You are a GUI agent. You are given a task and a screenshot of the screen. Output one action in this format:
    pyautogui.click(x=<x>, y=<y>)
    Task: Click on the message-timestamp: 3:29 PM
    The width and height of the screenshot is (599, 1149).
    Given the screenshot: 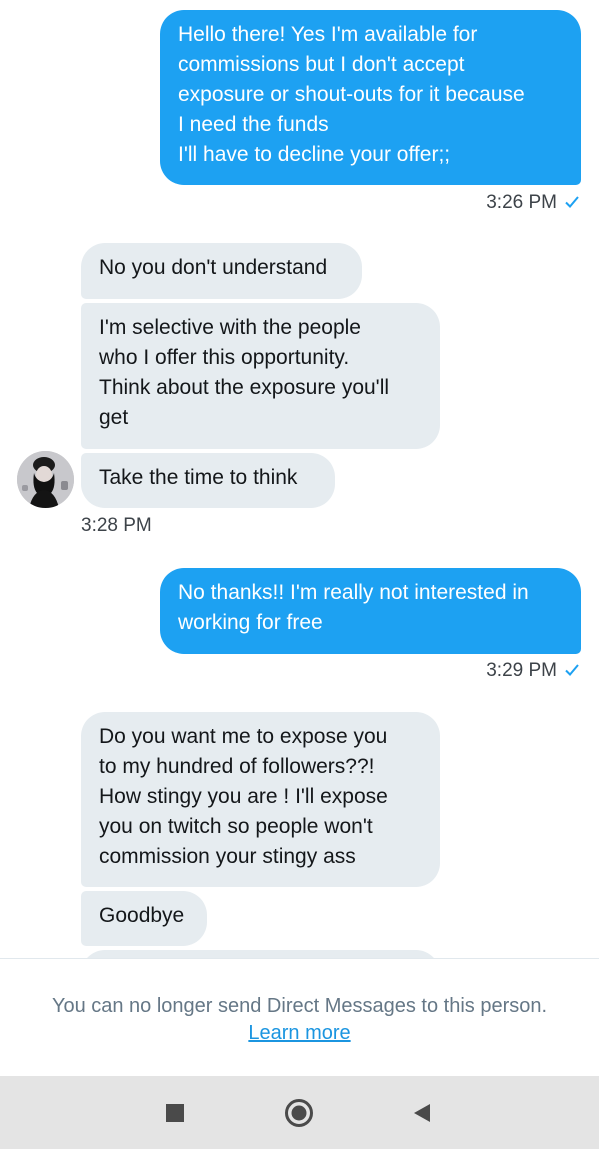 What is the action you would take?
    pyautogui.click(x=532, y=671)
    